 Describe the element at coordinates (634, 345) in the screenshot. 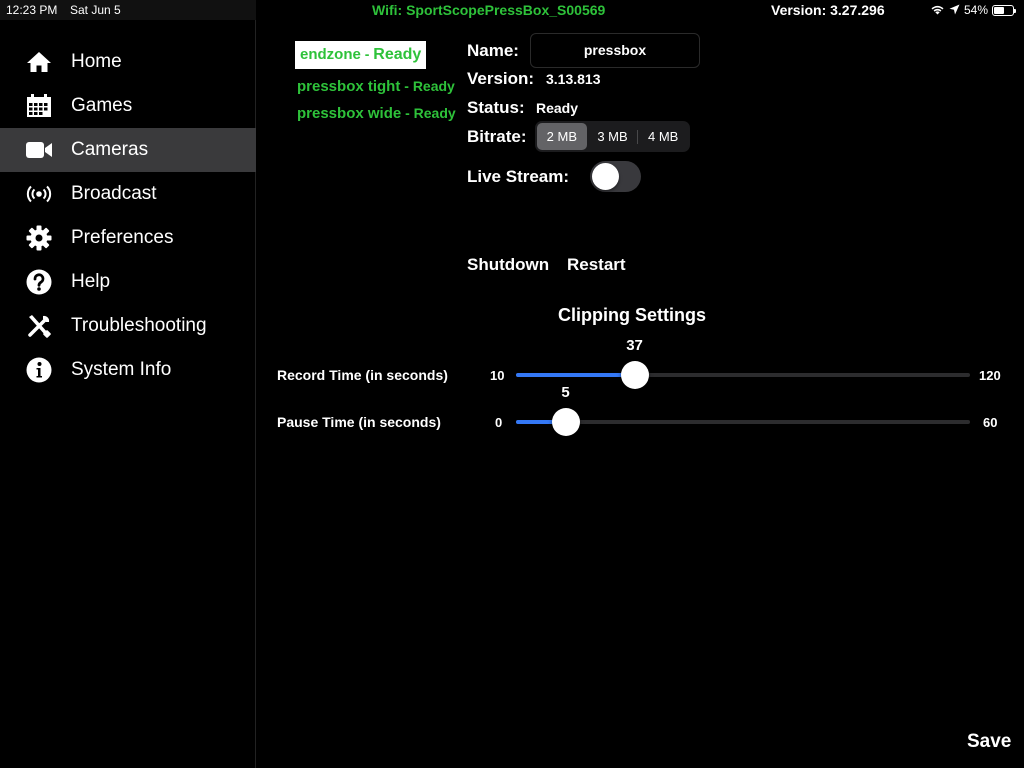

I see `record-time-value: 37` at that location.